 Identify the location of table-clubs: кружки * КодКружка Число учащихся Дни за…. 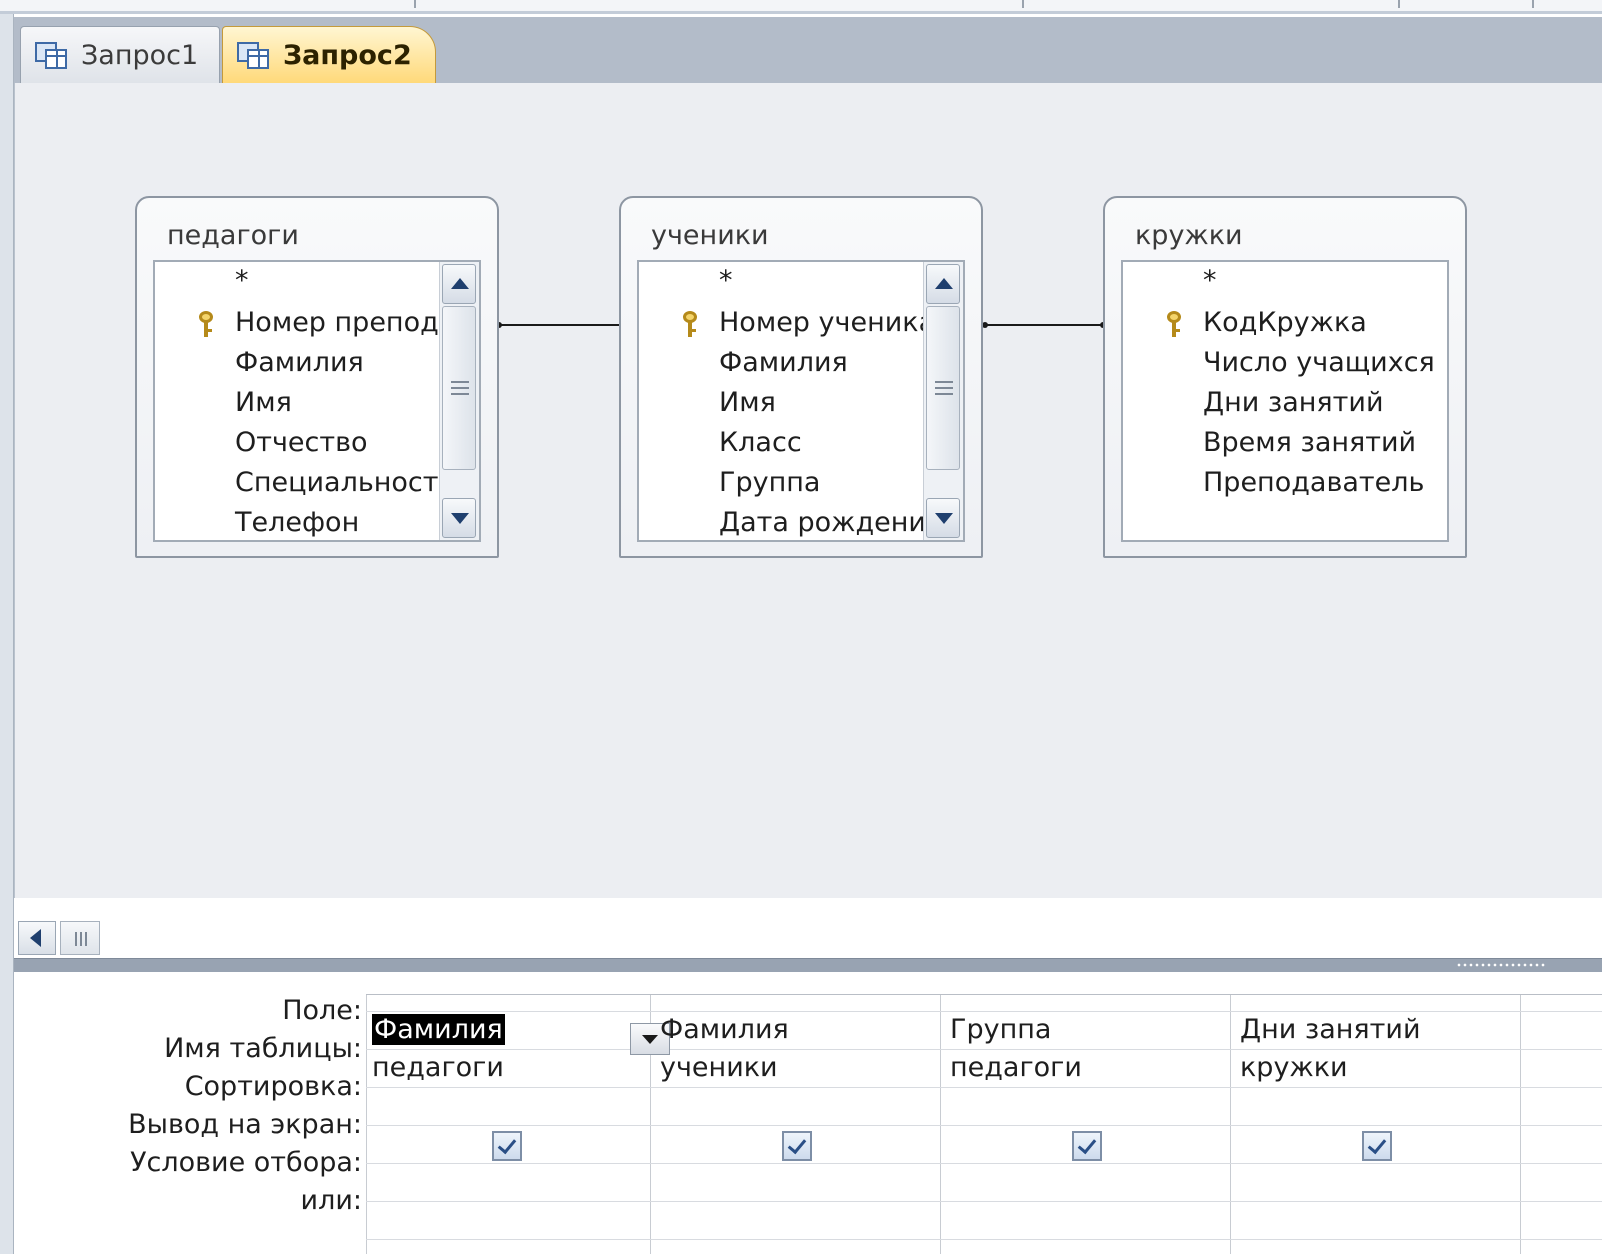
(1285, 377).